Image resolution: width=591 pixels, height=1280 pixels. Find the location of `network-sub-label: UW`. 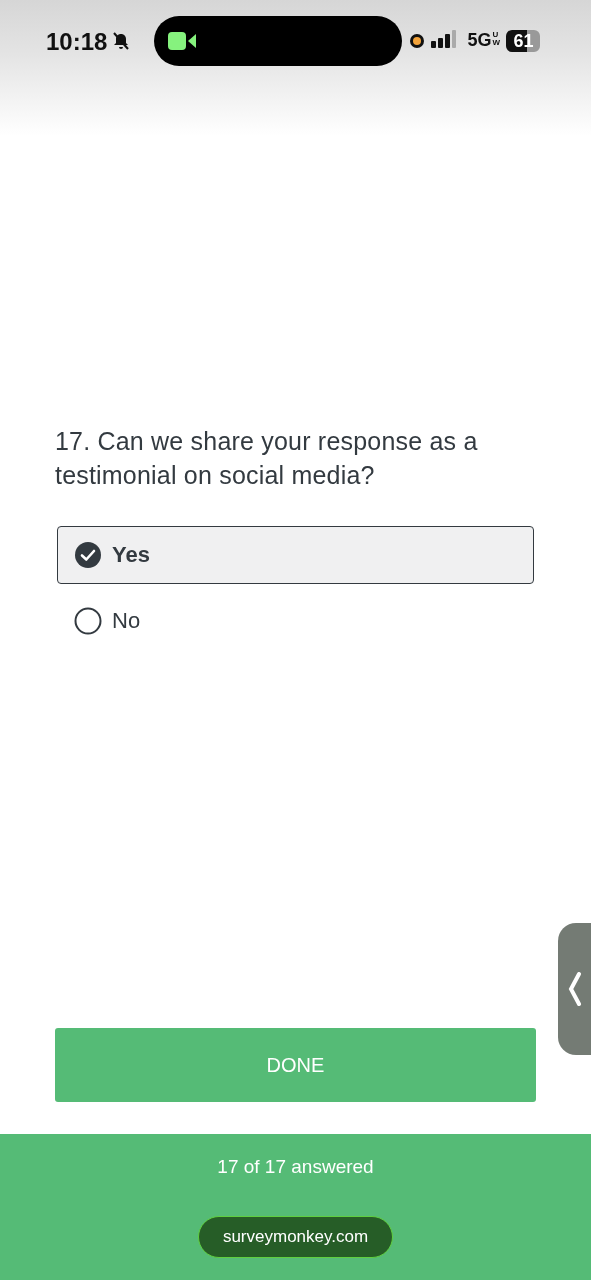

network-sub-label: UW is located at coordinates (496, 39).